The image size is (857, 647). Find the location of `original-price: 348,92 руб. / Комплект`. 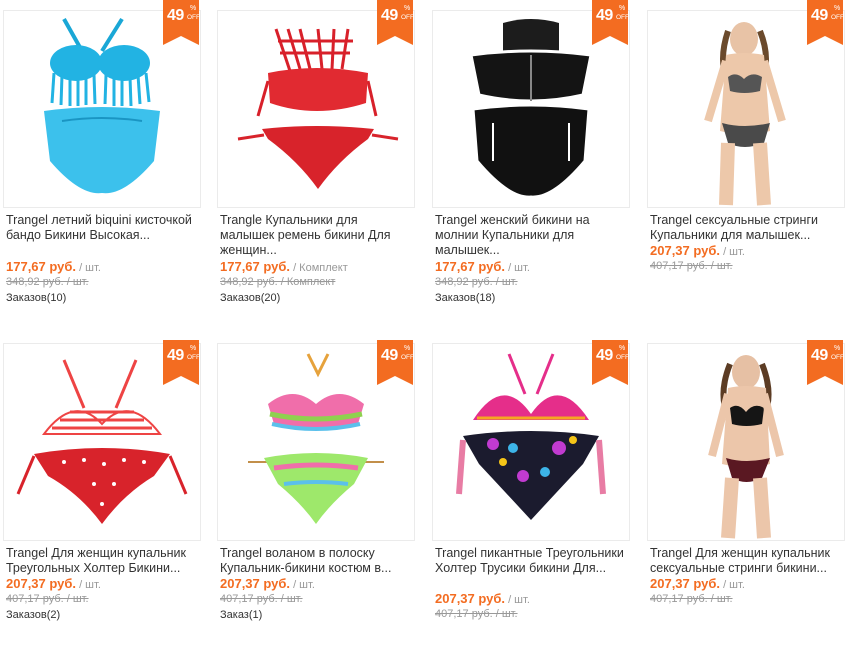

original-price: 348,92 руб. / Комплект is located at coordinates (278, 282).